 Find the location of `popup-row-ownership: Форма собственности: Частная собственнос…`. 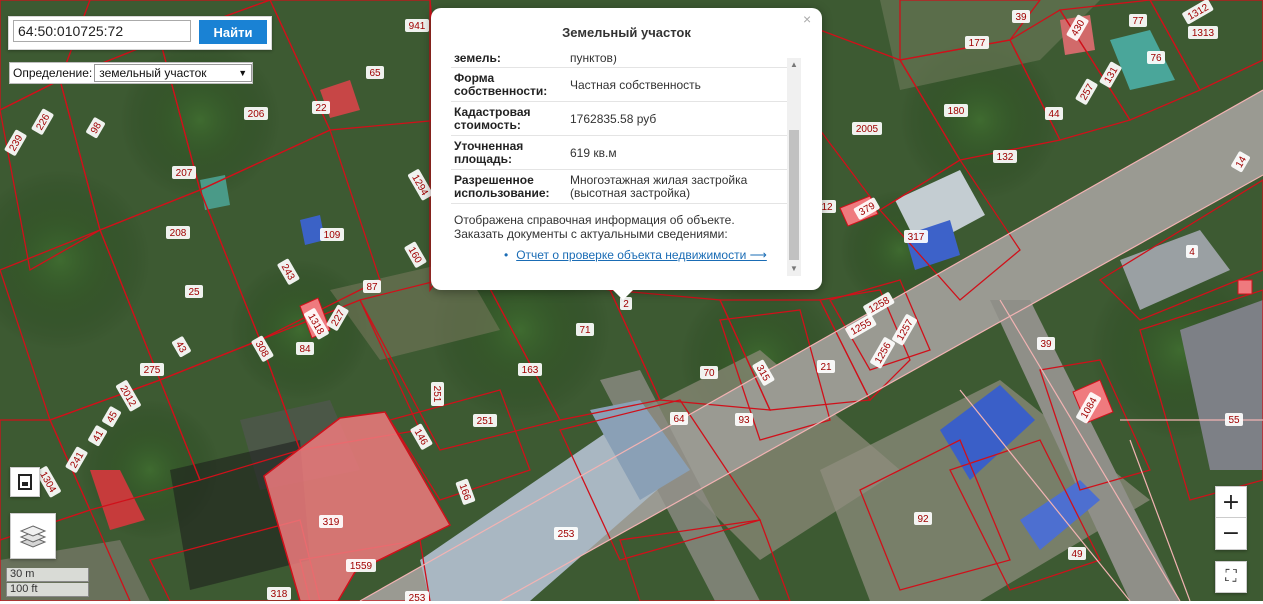

popup-row-ownership: Форма собственности: Частная собственнос… is located at coordinates (619, 85).